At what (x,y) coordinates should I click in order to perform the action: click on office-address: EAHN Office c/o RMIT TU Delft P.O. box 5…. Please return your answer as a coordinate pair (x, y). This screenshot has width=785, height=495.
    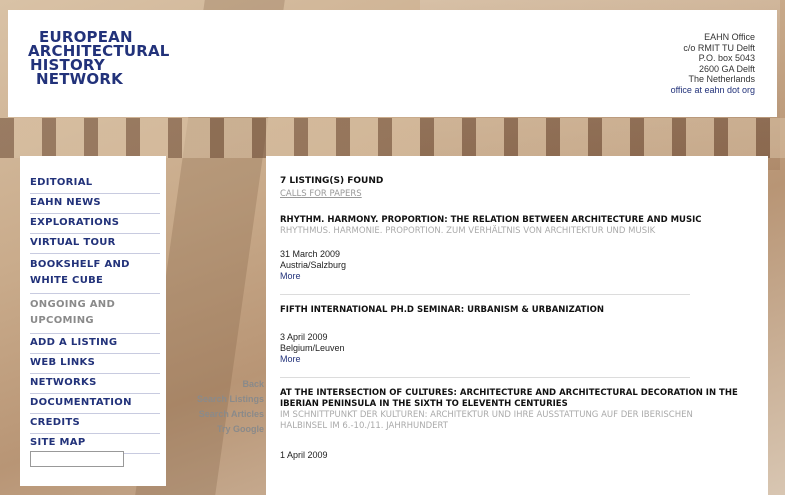
    Looking at the image, I should click on (713, 63).